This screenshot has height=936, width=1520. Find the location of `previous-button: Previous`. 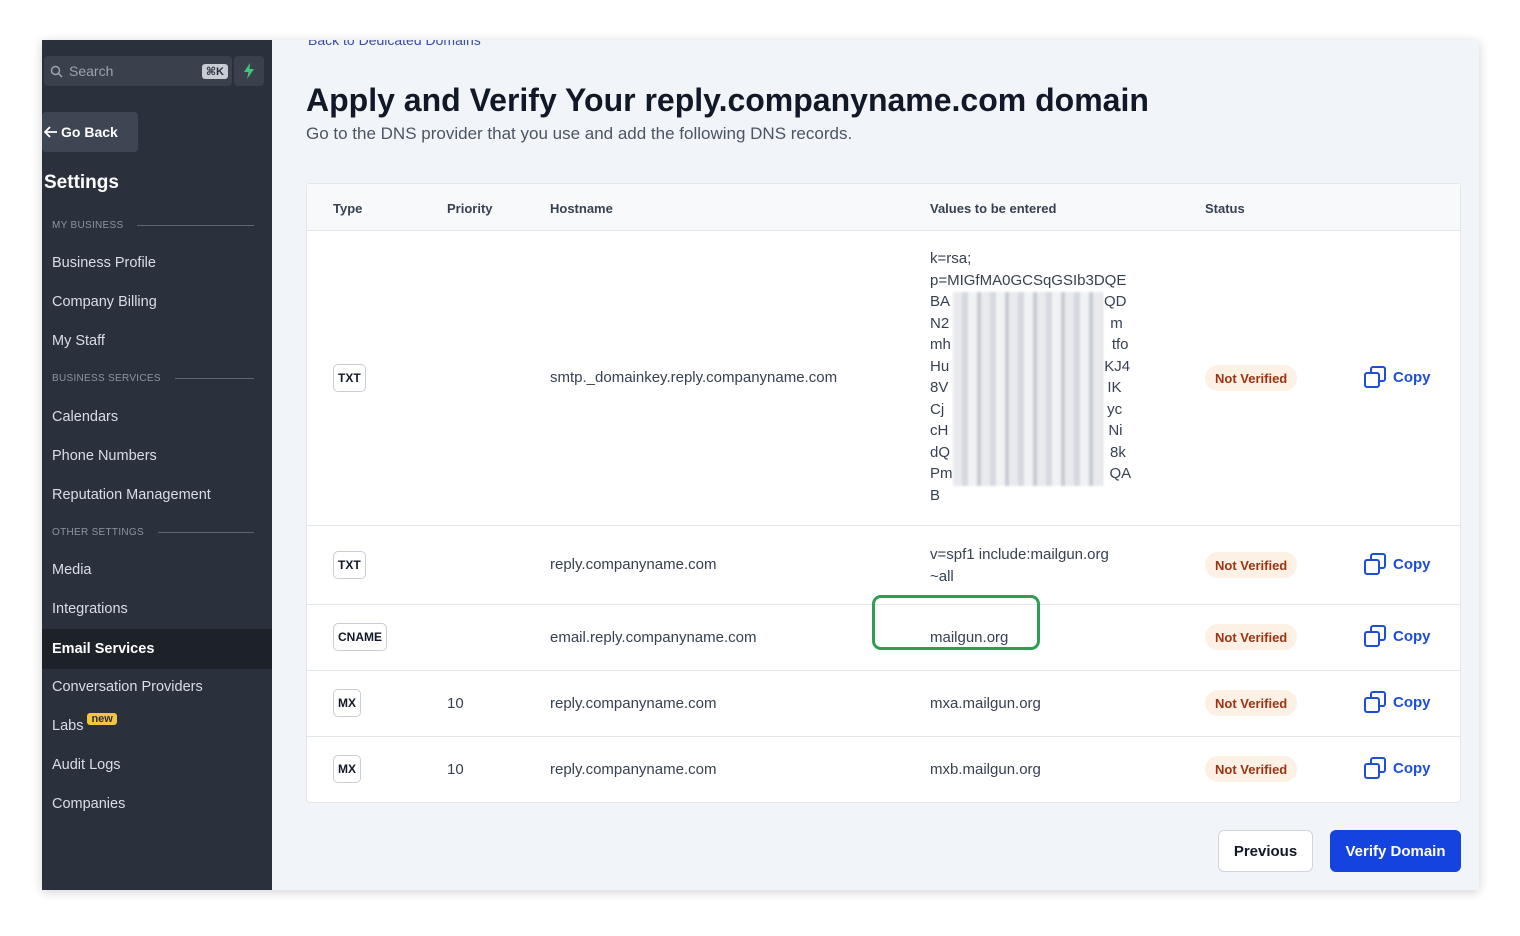

previous-button: Previous is located at coordinates (1265, 851).